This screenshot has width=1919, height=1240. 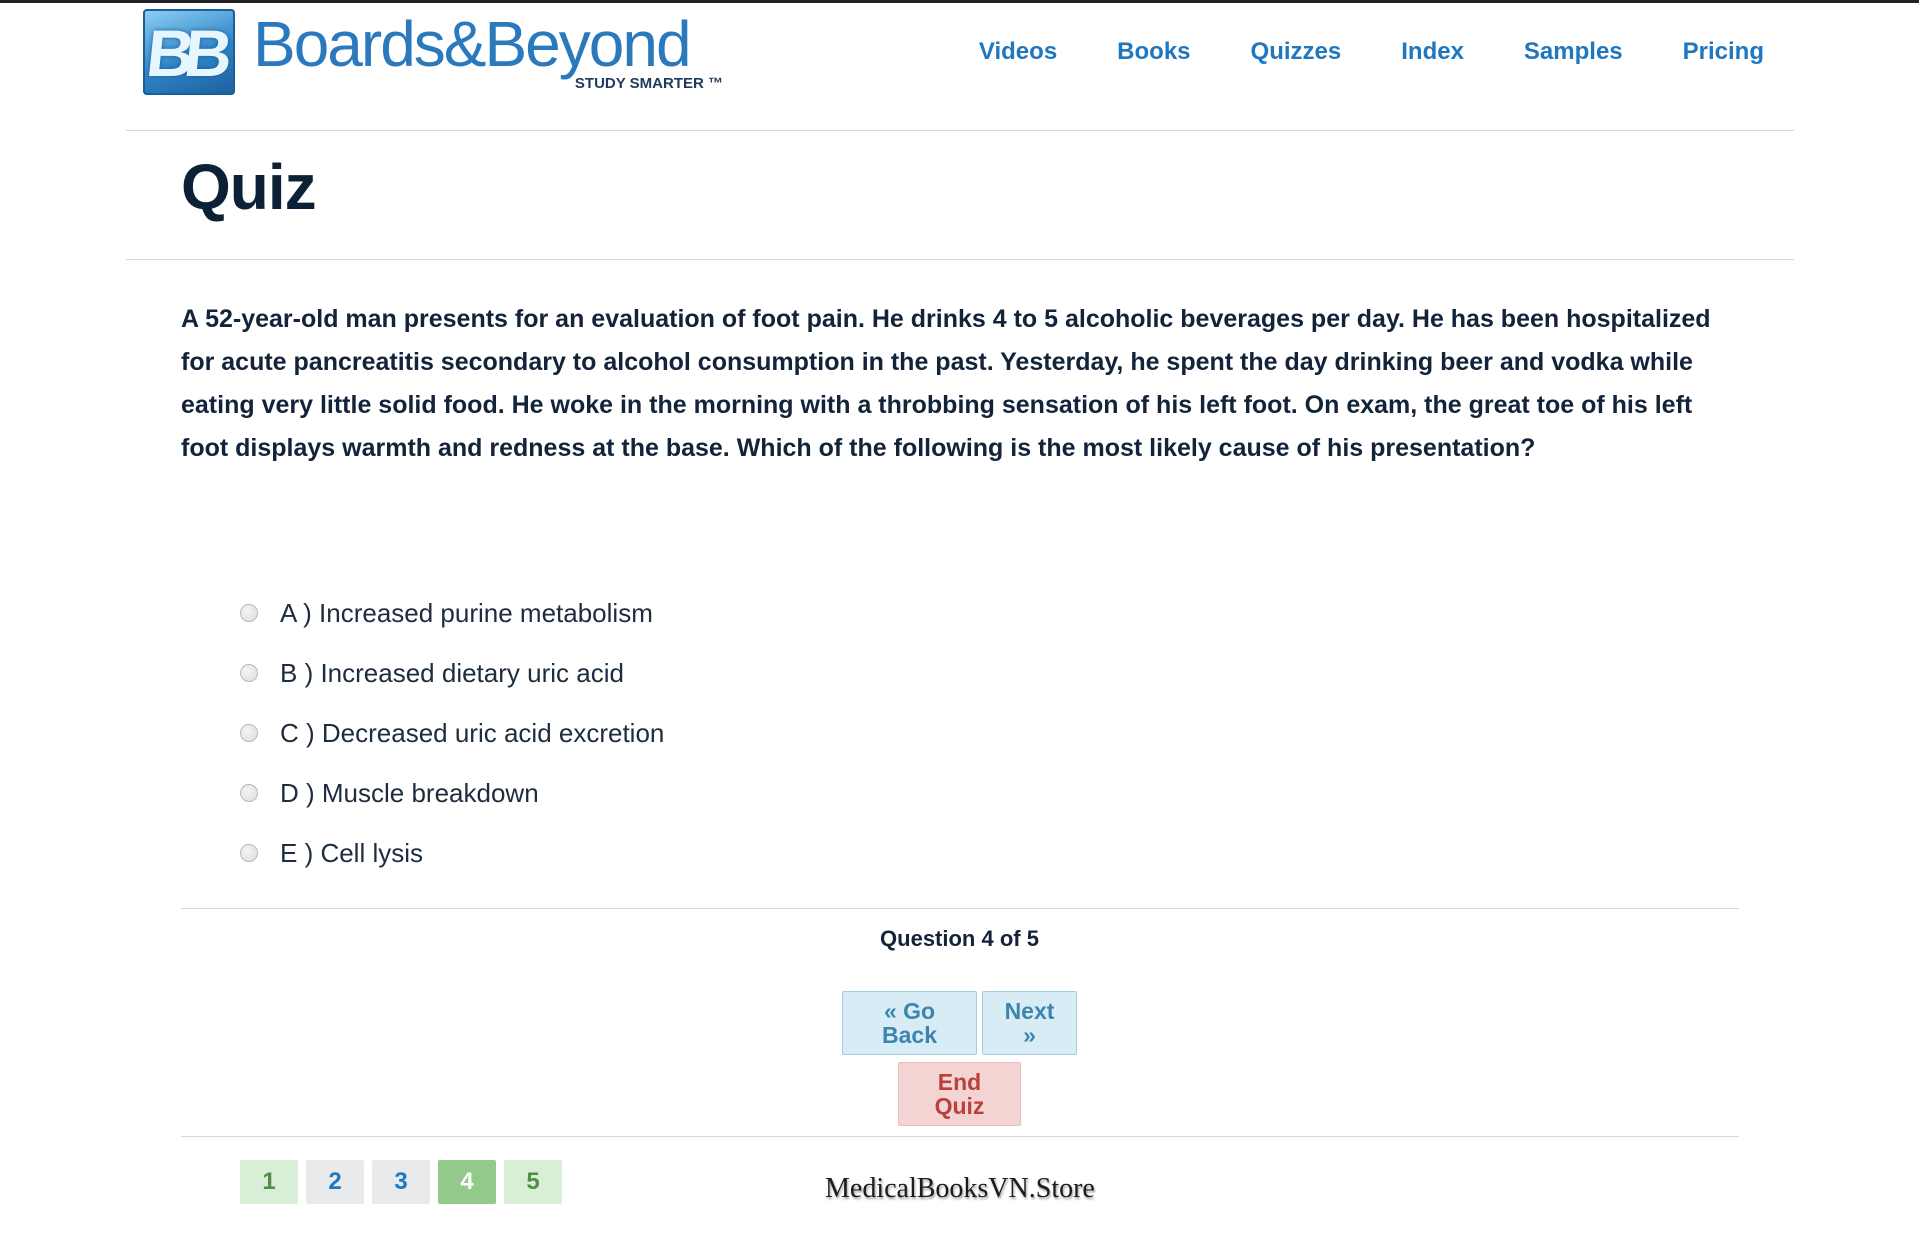 What do you see at coordinates (960, 1188) in the screenshot?
I see `watermark: MedicalBooksVN.Store` at bounding box center [960, 1188].